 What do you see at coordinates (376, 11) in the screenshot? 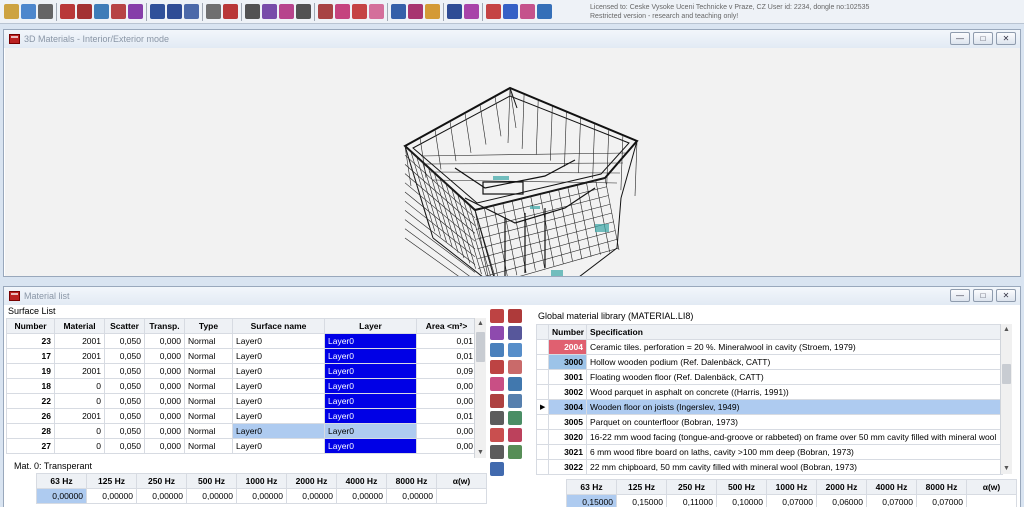
I see `scatter-icon` at bounding box center [376, 11].